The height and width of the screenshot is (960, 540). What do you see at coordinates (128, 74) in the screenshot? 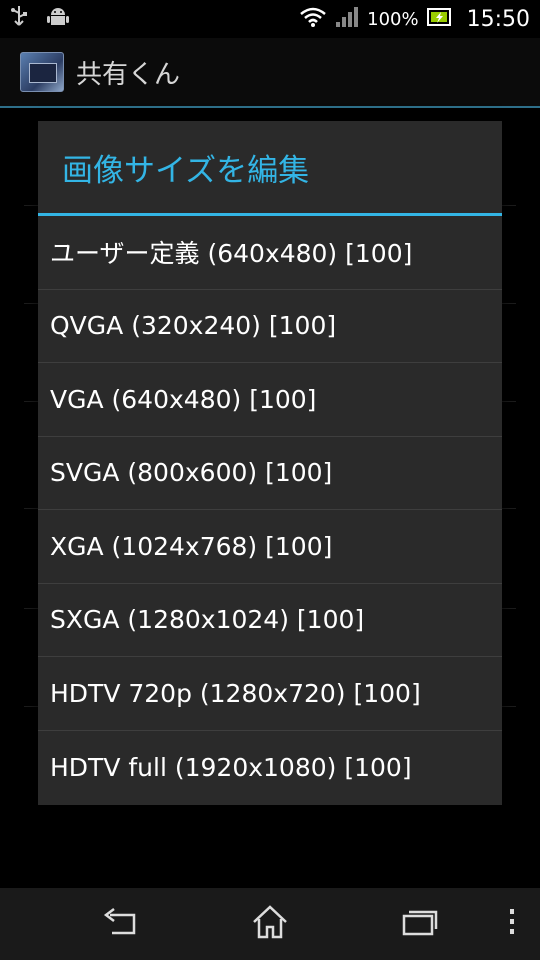
I see `app-title: 共有くん` at bounding box center [128, 74].